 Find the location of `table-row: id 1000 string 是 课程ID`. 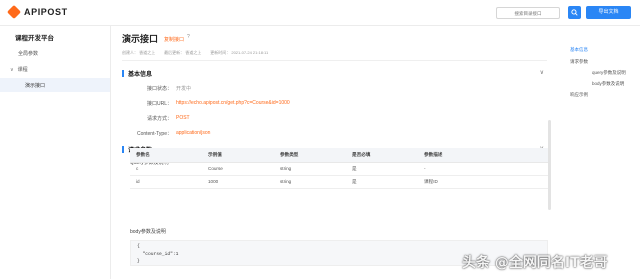

table-row: id 1000 string 是 课程ID is located at coordinates (339, 182).